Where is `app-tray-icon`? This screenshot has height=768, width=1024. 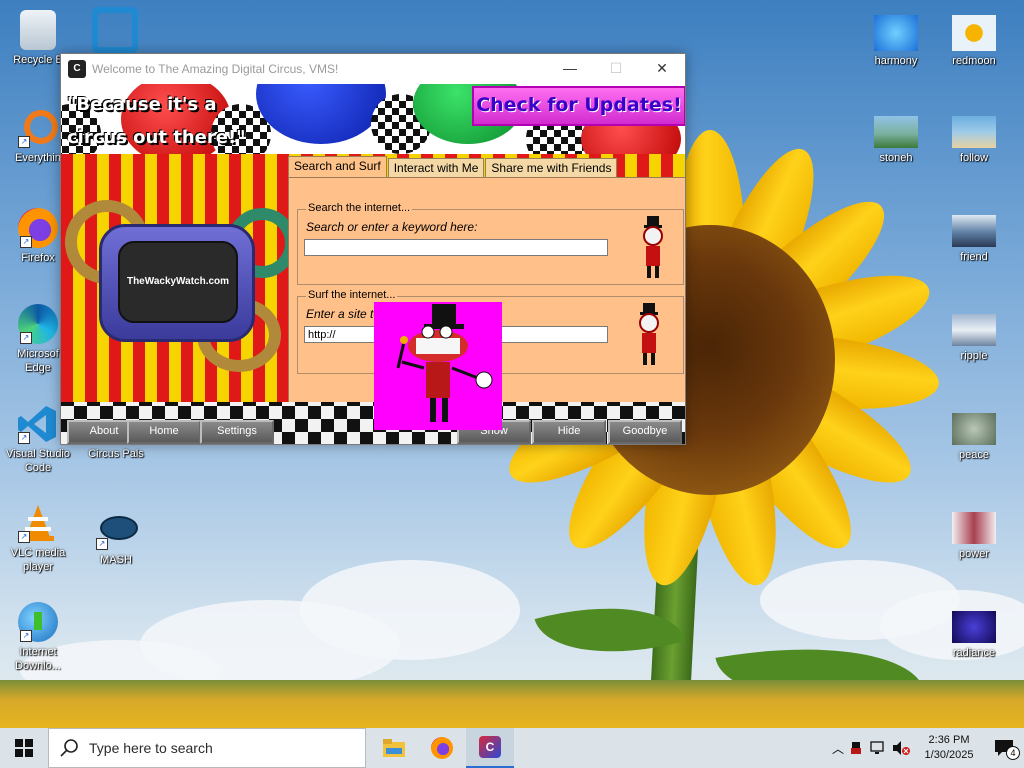
app-tray-icon is located at coordinates (859, 748).